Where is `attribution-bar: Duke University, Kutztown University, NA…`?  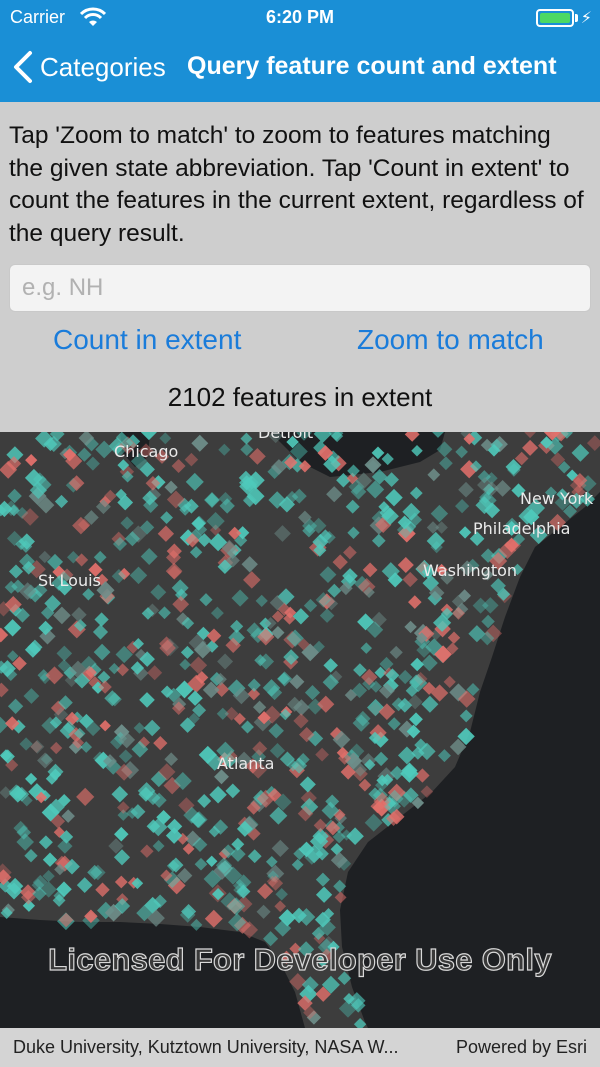
attribution-bar: Duke University, Kutztown University, NA… is located at coordinates (300, 1047).